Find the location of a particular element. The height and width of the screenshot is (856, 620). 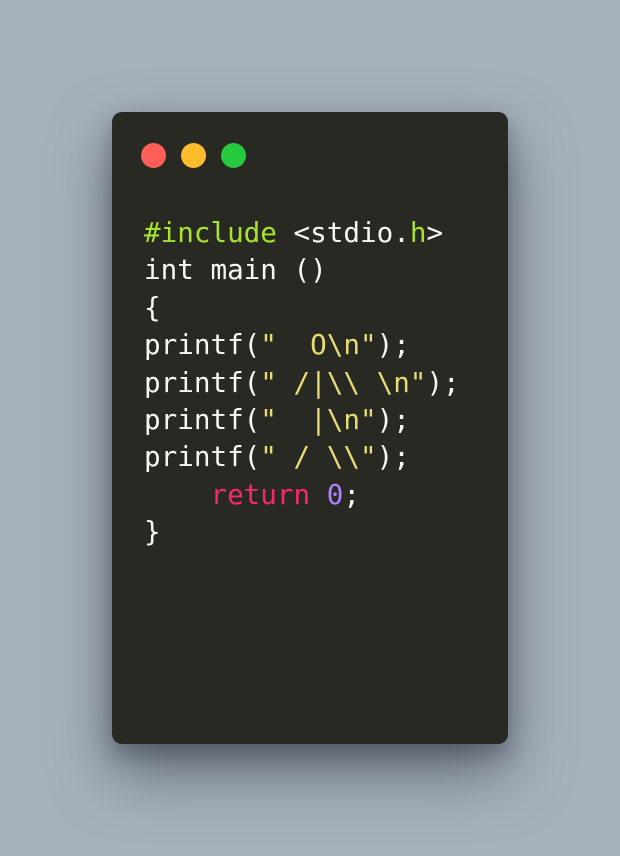

code-token-plain: <stdio. is located at coordinates (343, 232).